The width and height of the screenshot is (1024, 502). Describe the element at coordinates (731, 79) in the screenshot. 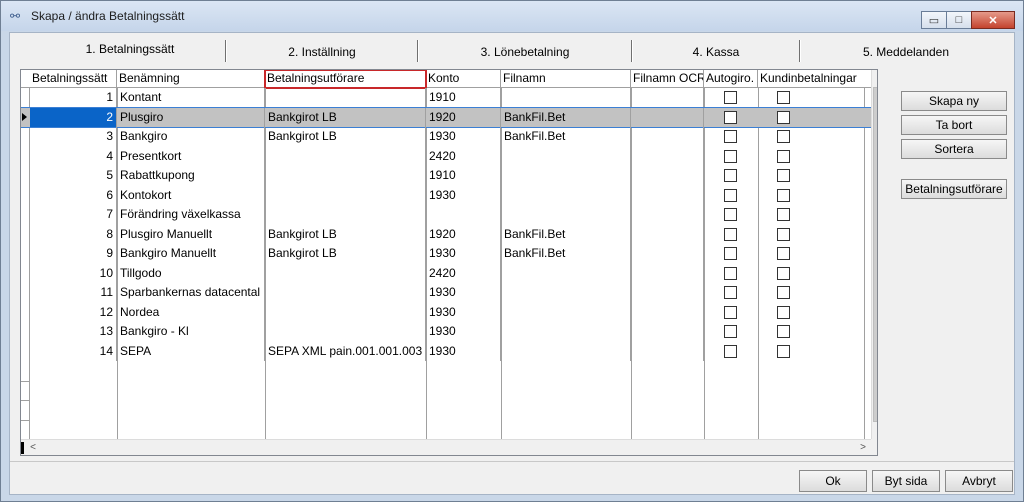

I see `column-header-autogiro: Autogiro.` at that location.